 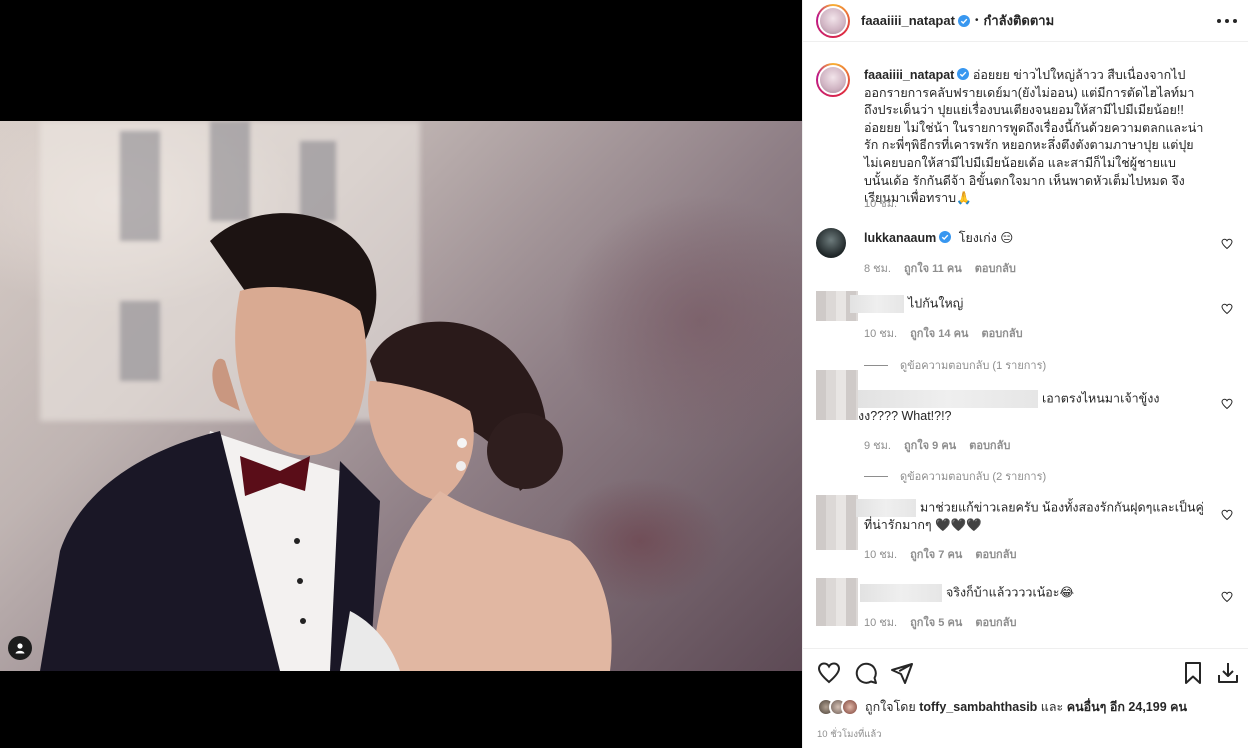 I want to click on post-header: faaaiiii_natapat • กำลังติดตาม, so click(x=1025, y=21).